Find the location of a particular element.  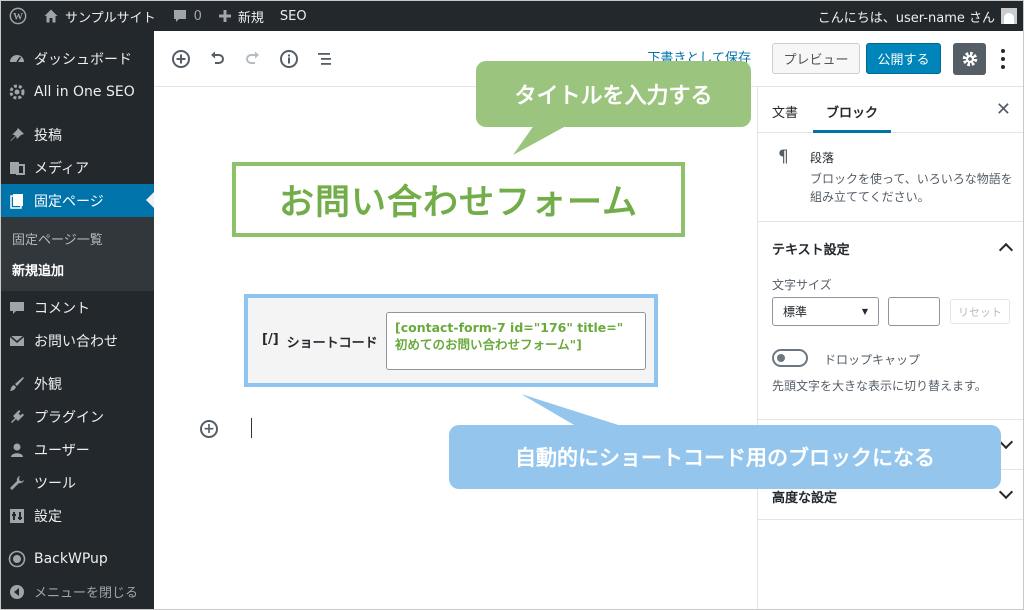

title-hint-text: タイトルを入力する is located at coordinates (613, 96).